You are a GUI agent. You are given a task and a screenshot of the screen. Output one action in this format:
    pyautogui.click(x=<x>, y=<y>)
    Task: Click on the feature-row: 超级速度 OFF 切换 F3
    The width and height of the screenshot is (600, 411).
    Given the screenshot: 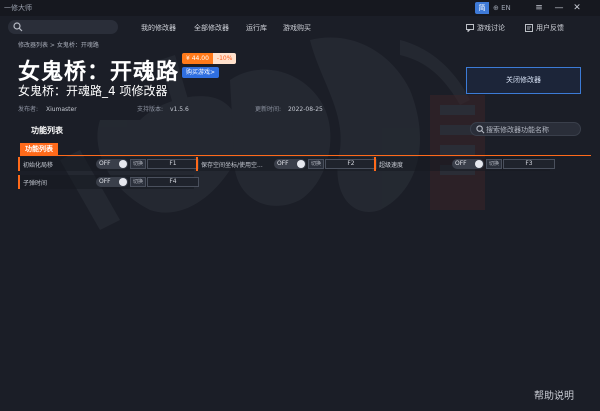 What is the action you would take?
    pyautogui.click(x=464, y=164)
    